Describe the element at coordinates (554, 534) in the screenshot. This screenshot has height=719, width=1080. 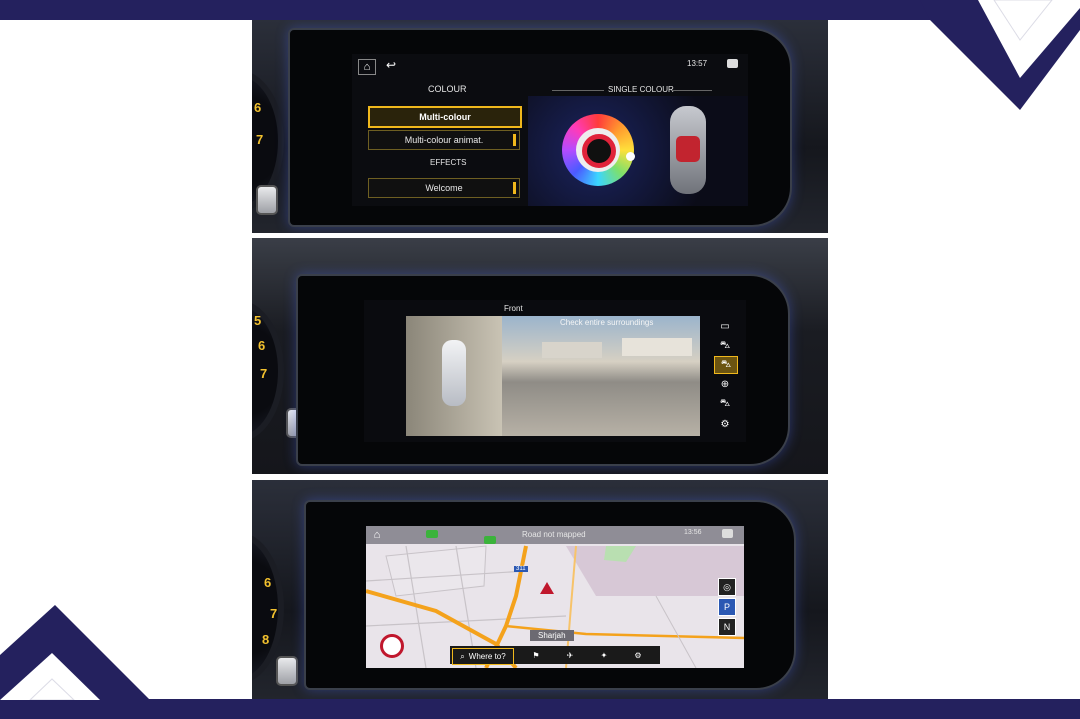
I see `road-status: Road not mapped` at that location.